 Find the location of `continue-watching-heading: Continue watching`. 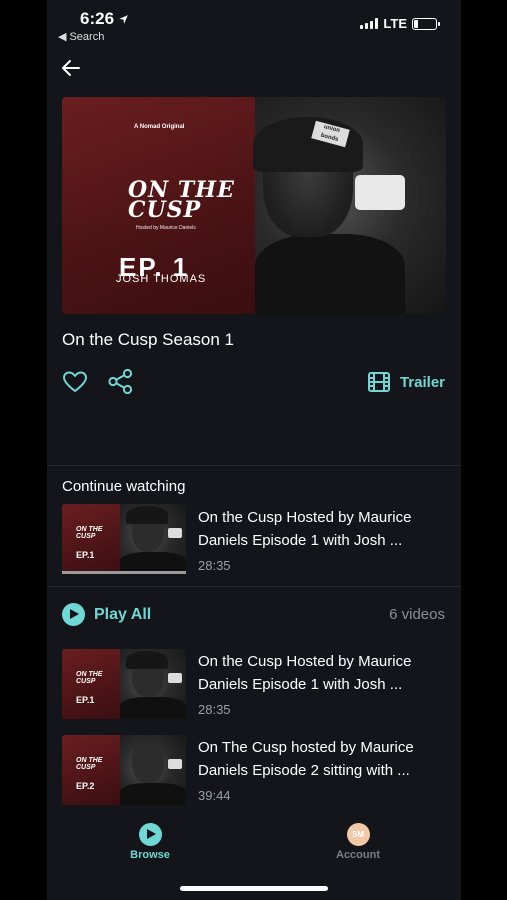

continue-watching-heading: Continue watching is located at coordinates (124, 486).